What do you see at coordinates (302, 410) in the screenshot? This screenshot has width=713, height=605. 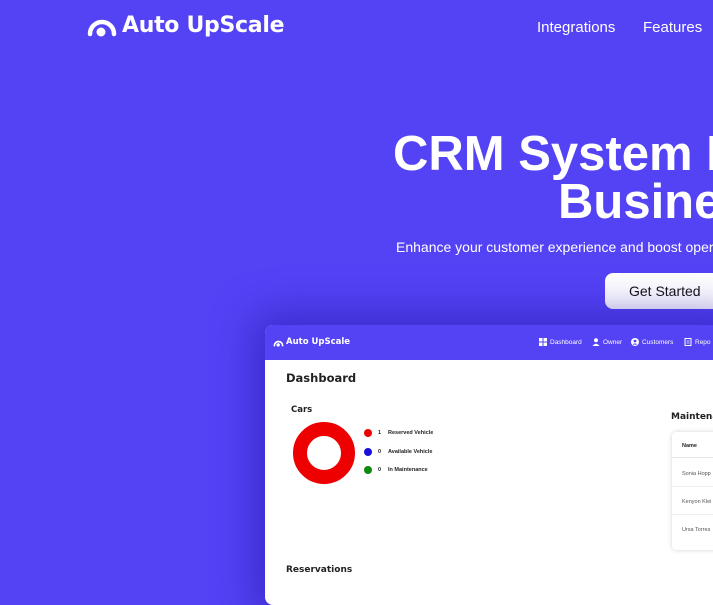 I see `cars-chart-title: Cars` at bounding box center [302, 410].